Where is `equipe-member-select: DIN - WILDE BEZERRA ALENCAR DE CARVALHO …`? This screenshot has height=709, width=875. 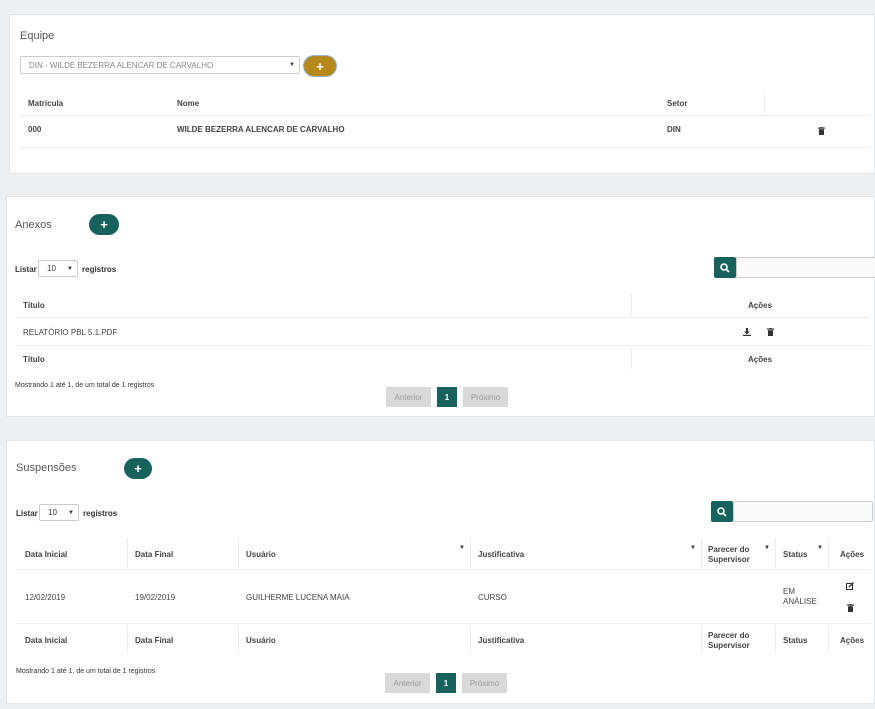
equipe-member-select: DIN - WILDE BEZERRA ALENCAR DE CARVALHO … is located at coordinates (160, 65).